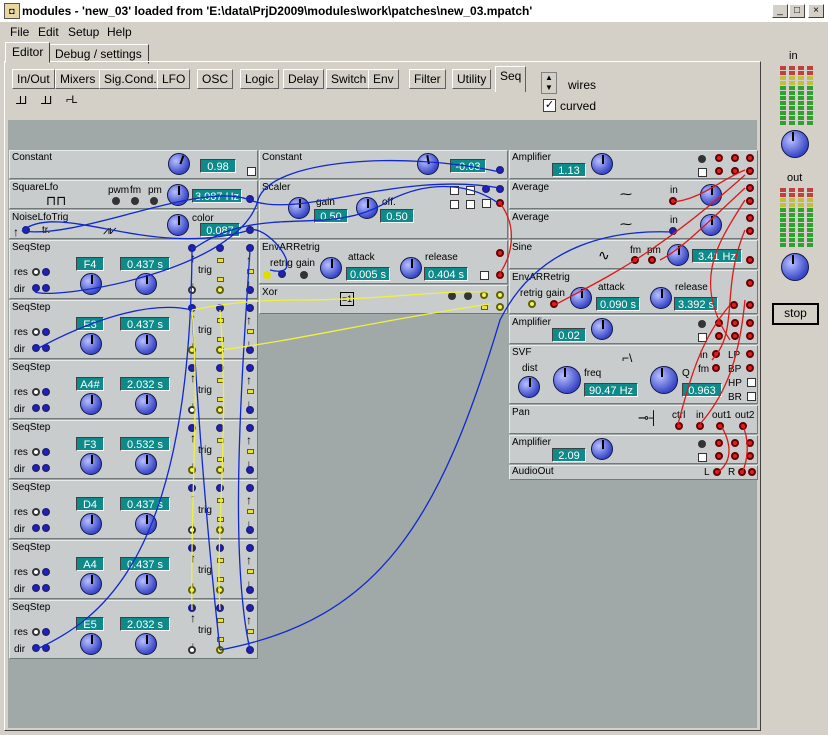 The width and height of the screenshot is (828, 735). Describe the element at coordinates (427, 79) in the screenshot. I see `tab-filter: Filter` at that location.